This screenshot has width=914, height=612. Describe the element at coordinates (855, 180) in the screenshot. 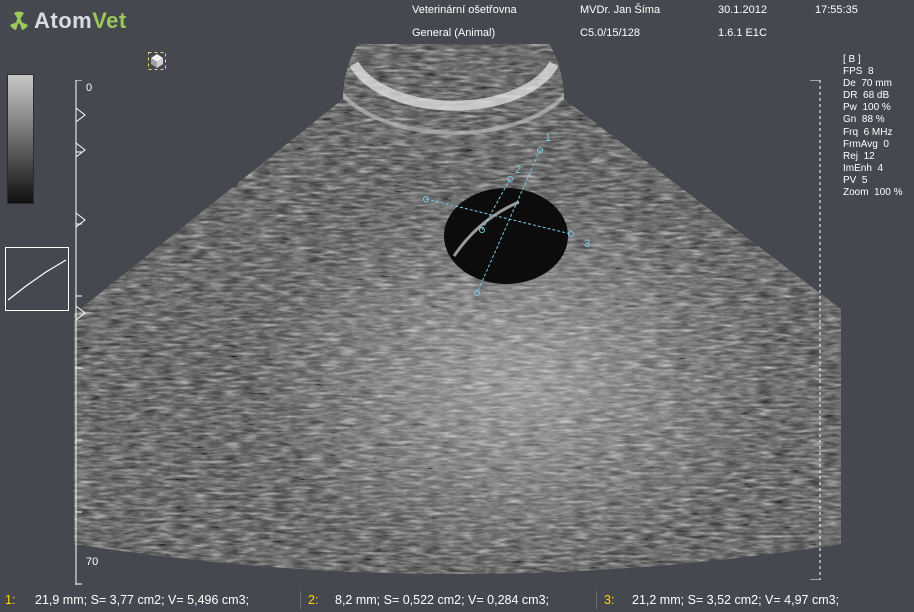

I see `param-row: PV 5` at that location.